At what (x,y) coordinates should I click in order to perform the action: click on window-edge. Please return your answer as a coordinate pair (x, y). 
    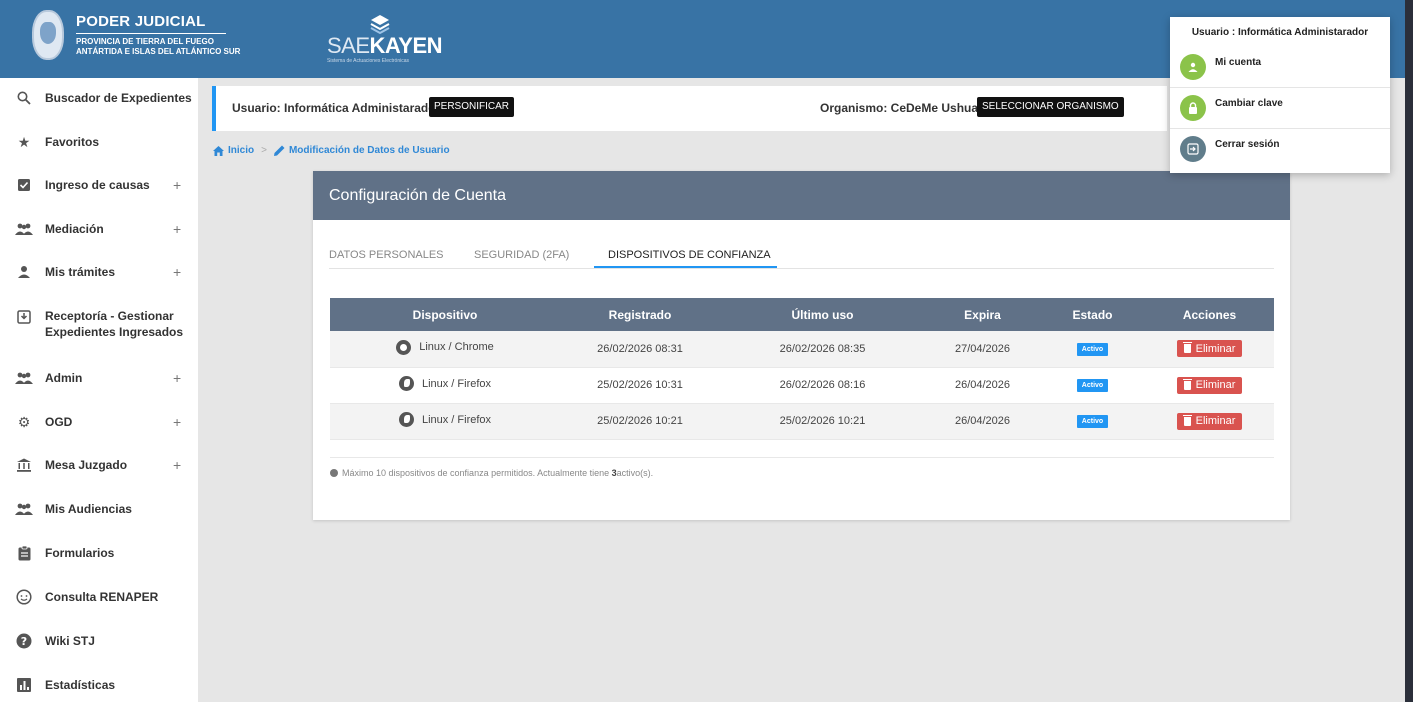
    Looking at the image, I should click on (1409, 351).